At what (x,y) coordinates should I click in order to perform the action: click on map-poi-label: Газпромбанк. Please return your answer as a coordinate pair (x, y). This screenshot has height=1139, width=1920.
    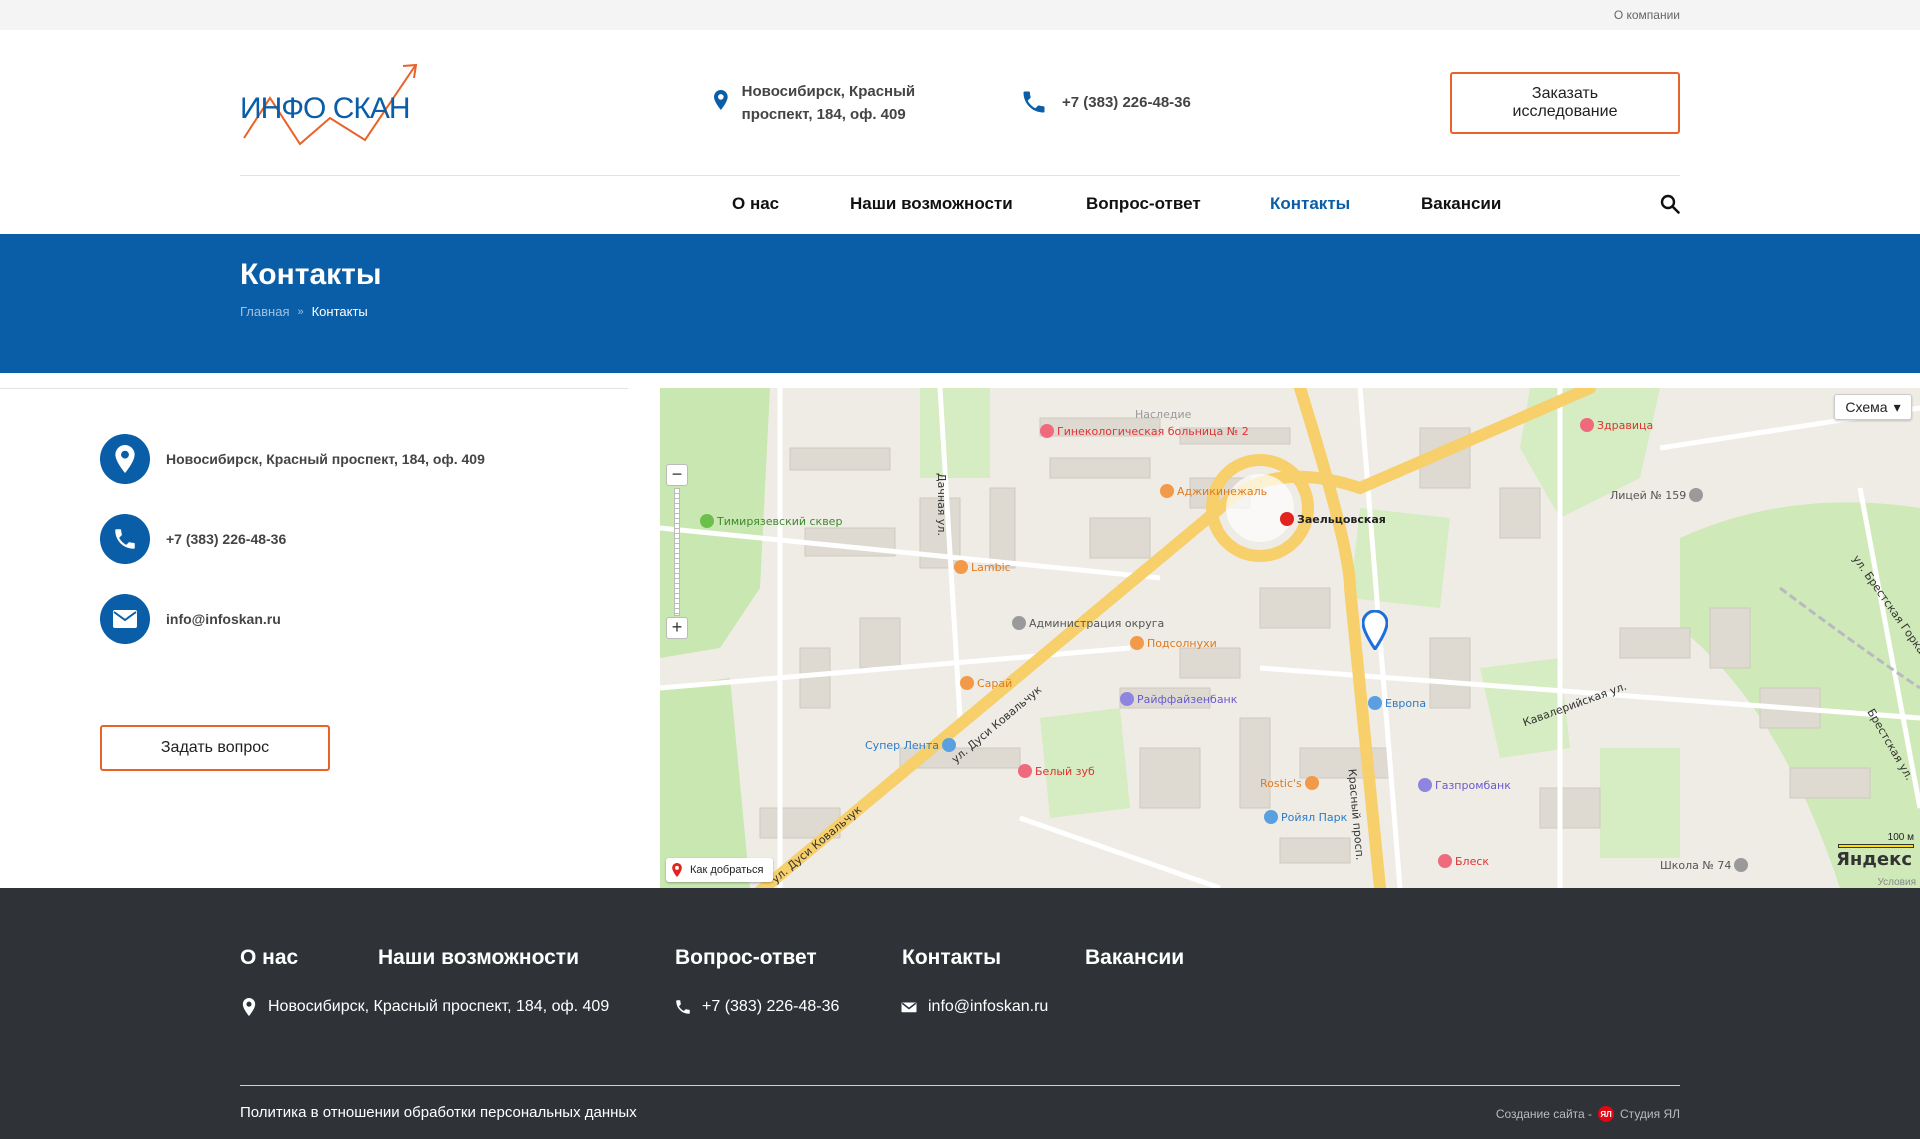
    Looking at the image, I should click on (1473, 785).